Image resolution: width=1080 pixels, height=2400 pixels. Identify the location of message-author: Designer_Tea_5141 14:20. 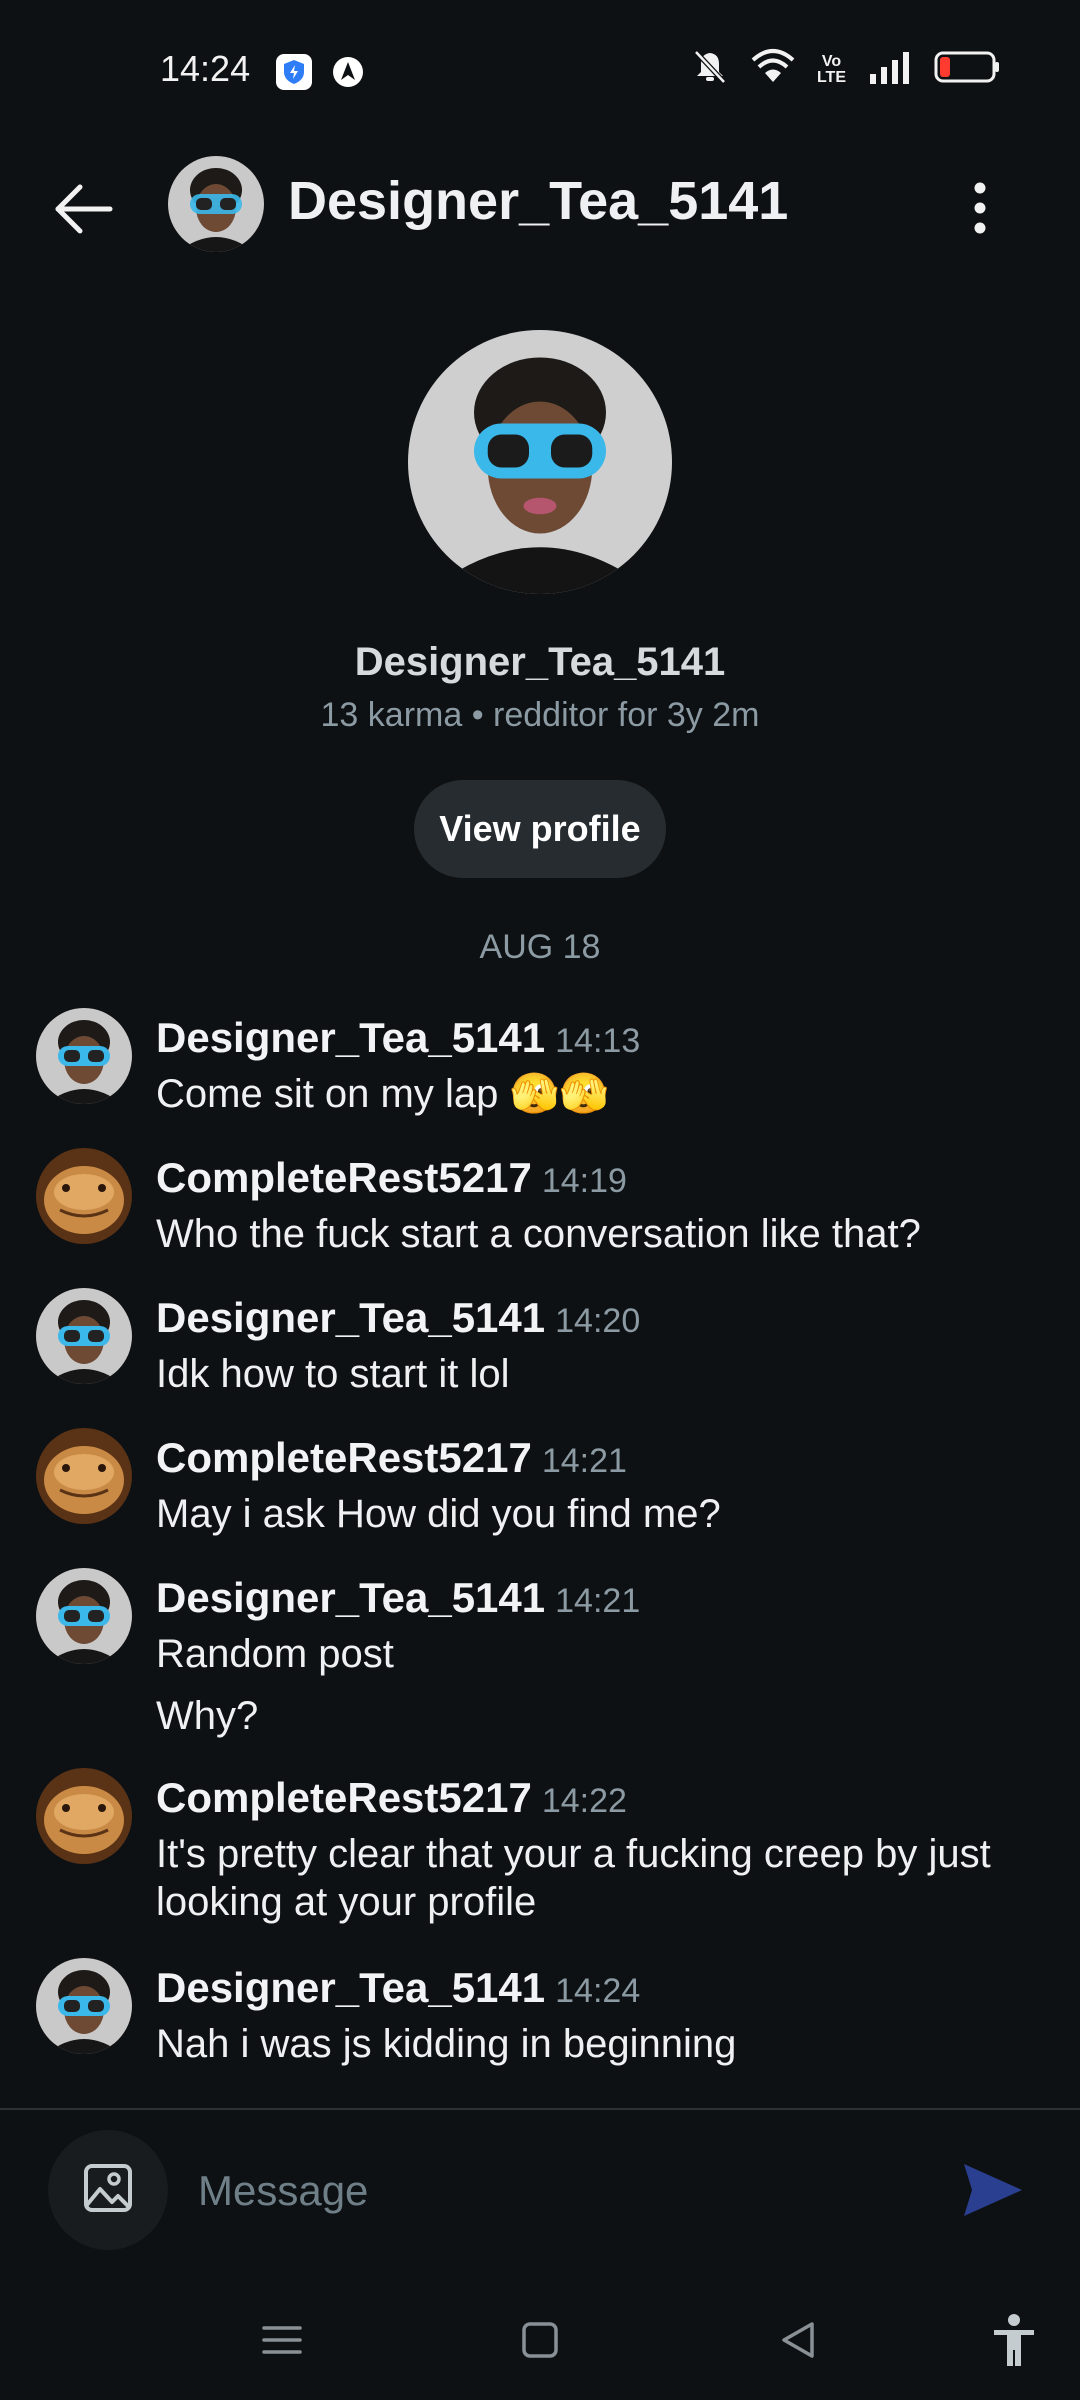
(398, 1318).